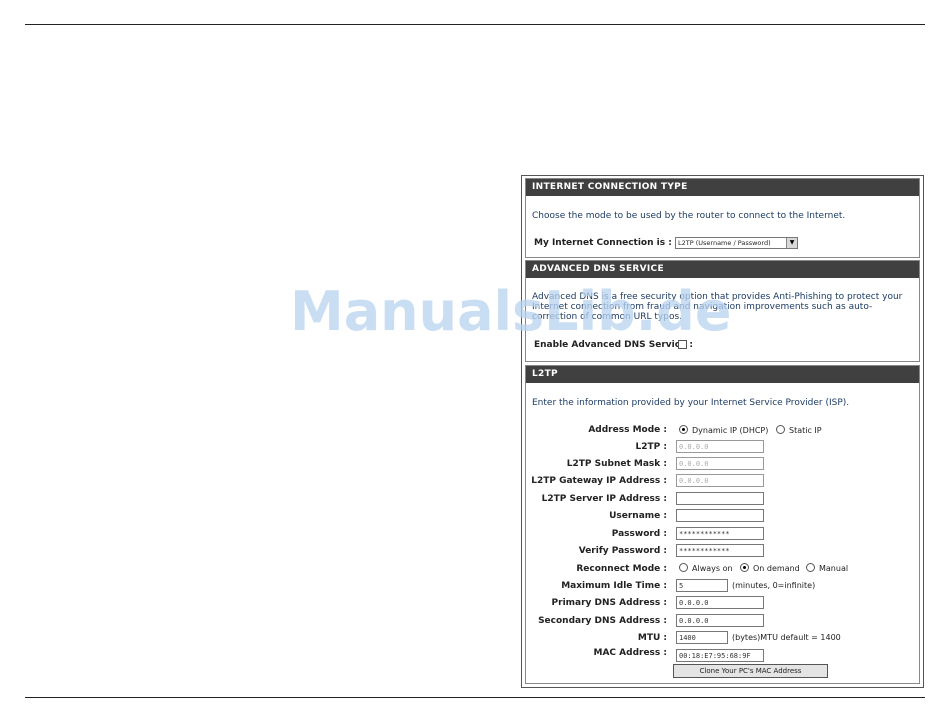 This screenshot has width=950, height=725. What do you see at coordinates (604, 499) in the screenshot?
I see `server-ip-label: L2TP Server IP Address :` at bounding box center [604, 499].